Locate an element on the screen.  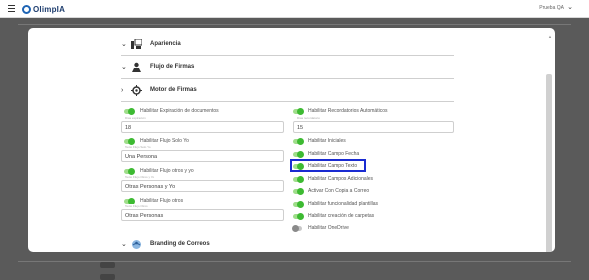
logo-mark-icon is located at coordinates (26, 9).